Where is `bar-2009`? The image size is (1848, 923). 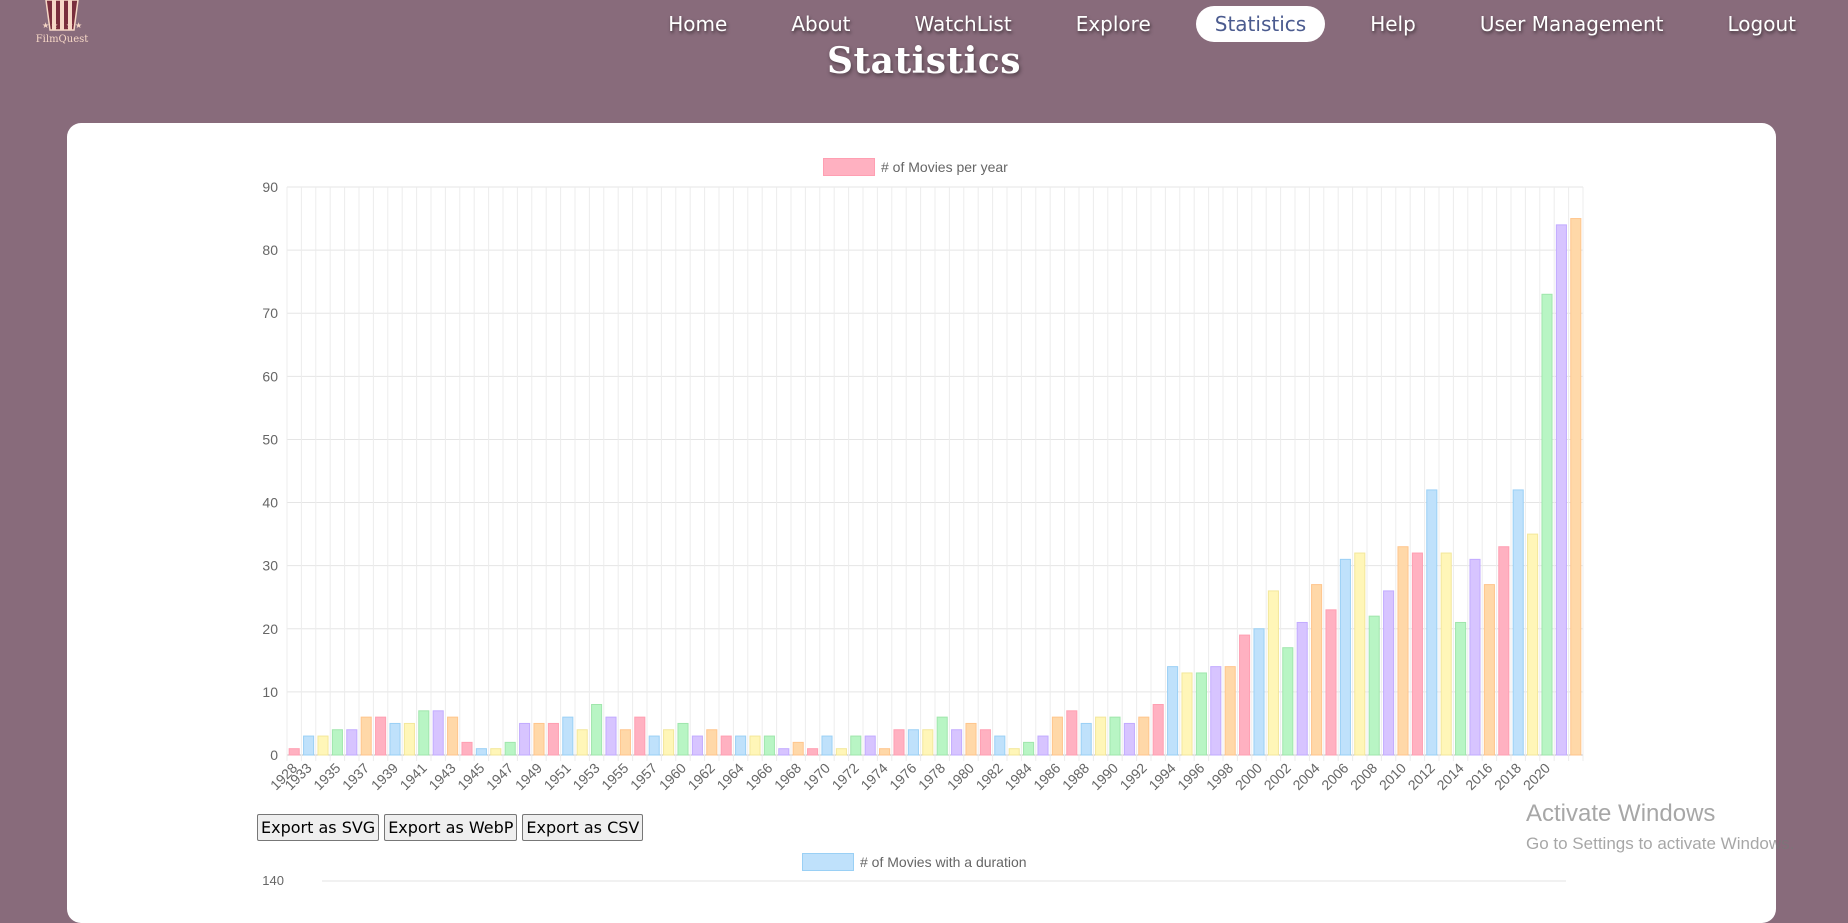
bar-2009 is located at coordinates (1389, 673).